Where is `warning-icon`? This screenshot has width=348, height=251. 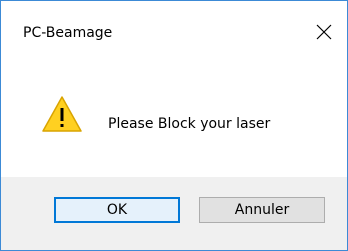
warning-icon is located at coordinates (62, 114).